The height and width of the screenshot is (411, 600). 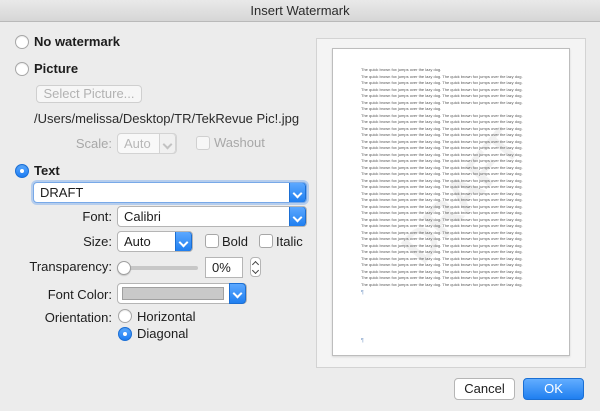 What do you see at coordinates (22, 69) in the screenshot?
I see `picture-radio` at bounding box center [22, 69].